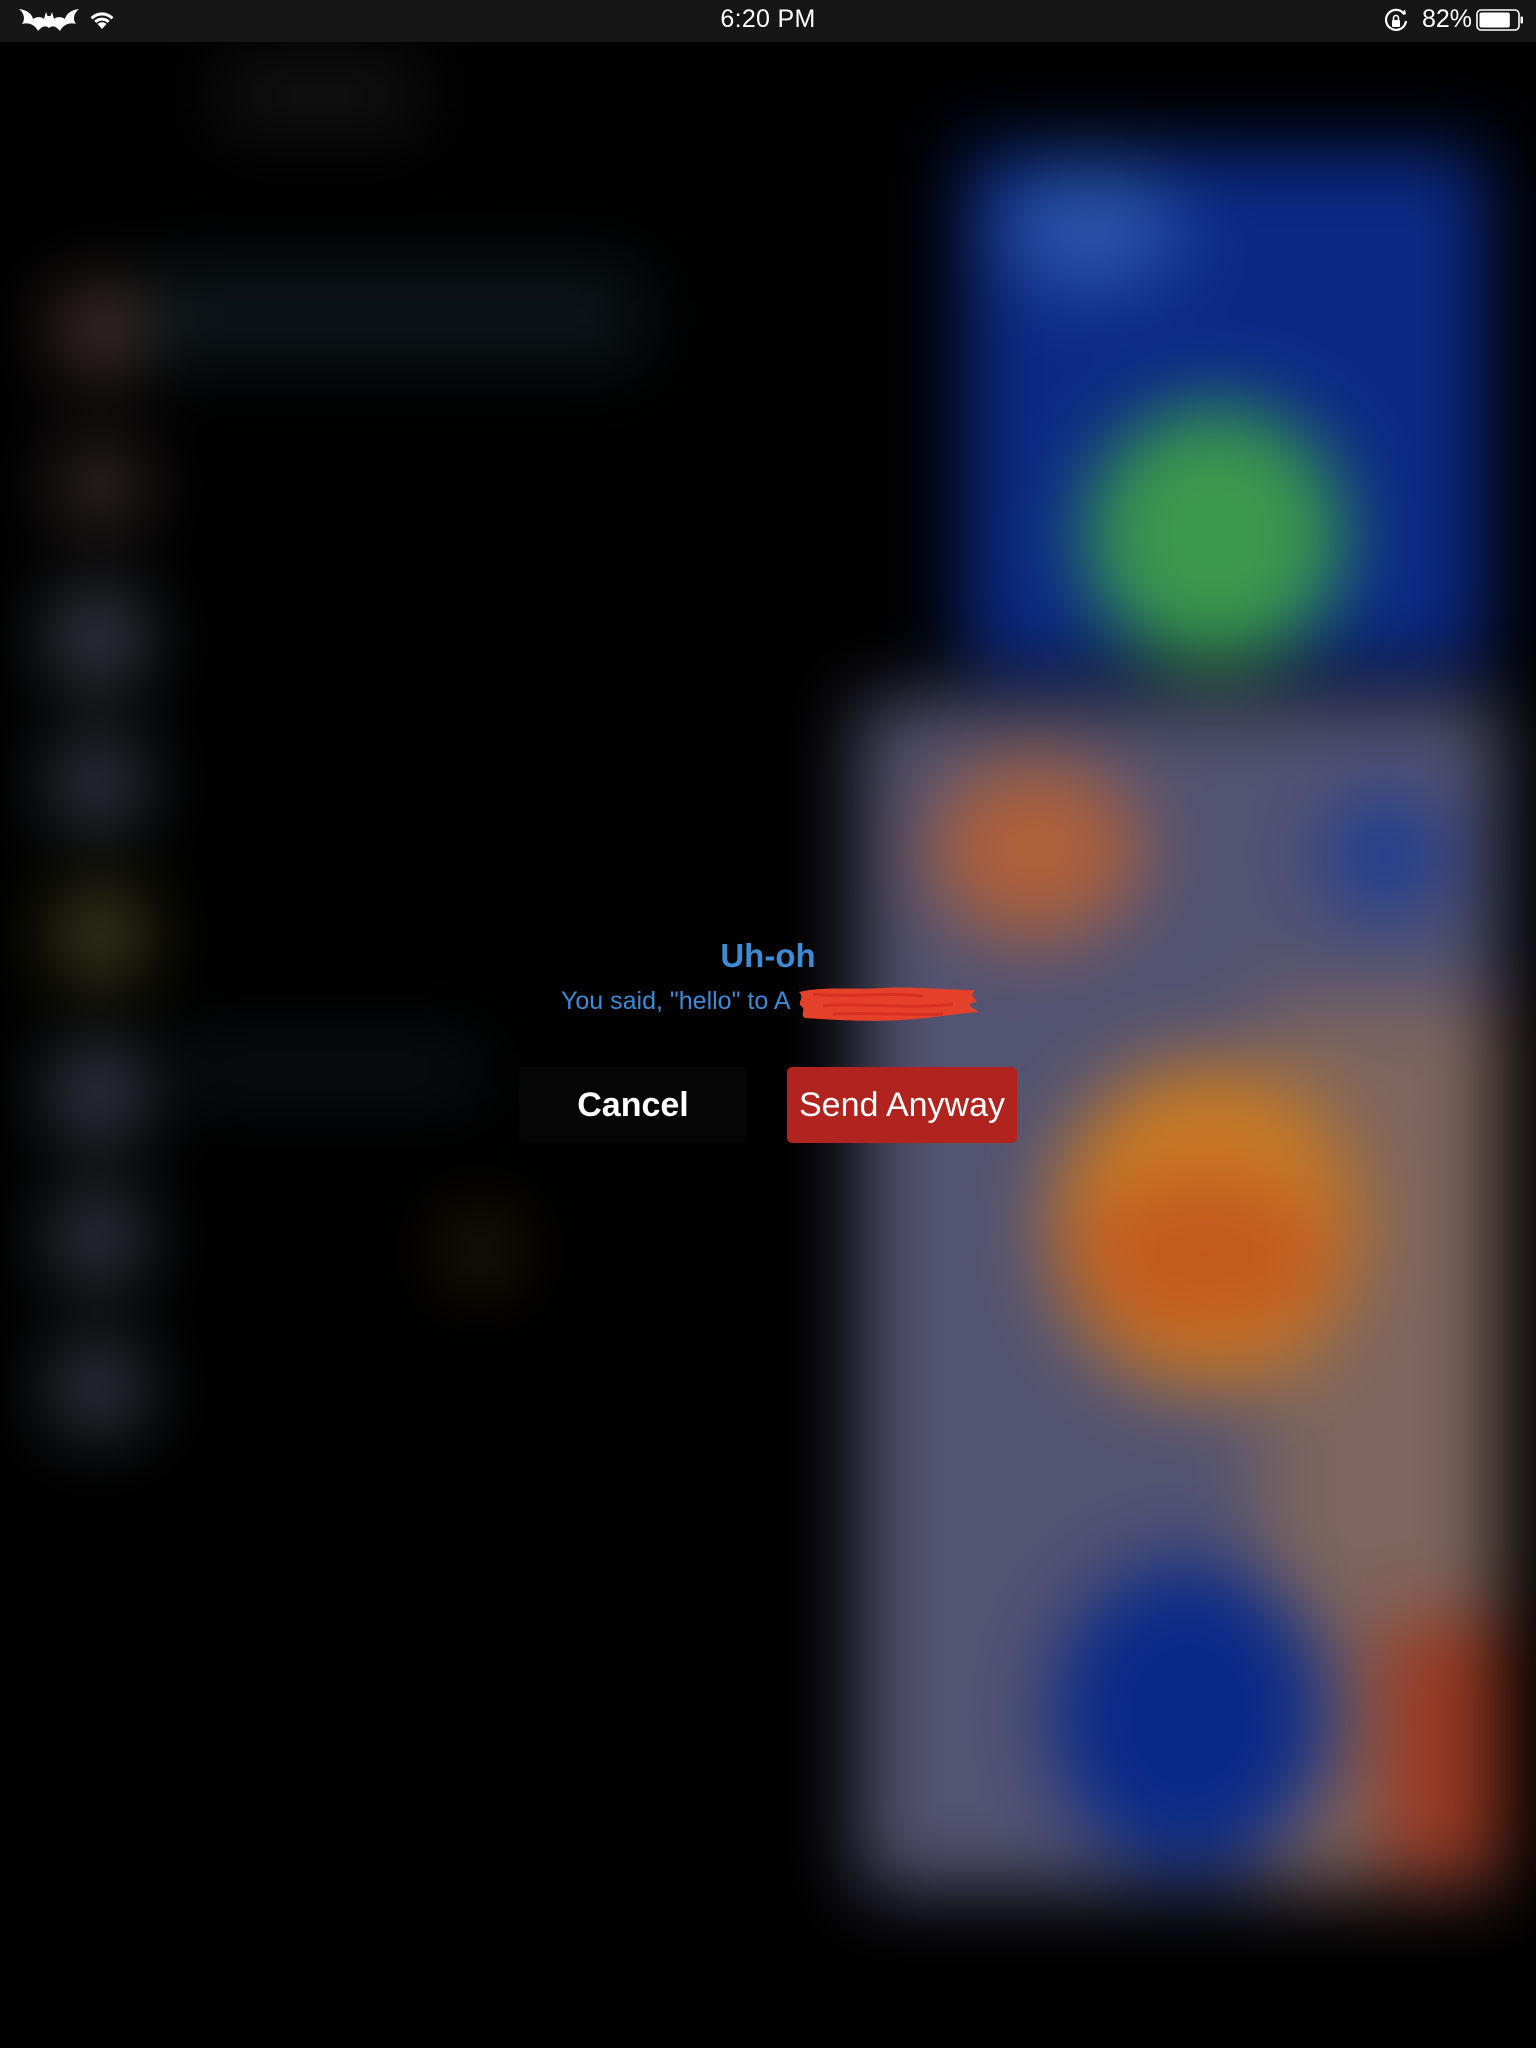  What do you see at coordinates (1090, 230) in the screenshot?
I see `bg-blue-card-glow` at bounding box center [1090, 230].